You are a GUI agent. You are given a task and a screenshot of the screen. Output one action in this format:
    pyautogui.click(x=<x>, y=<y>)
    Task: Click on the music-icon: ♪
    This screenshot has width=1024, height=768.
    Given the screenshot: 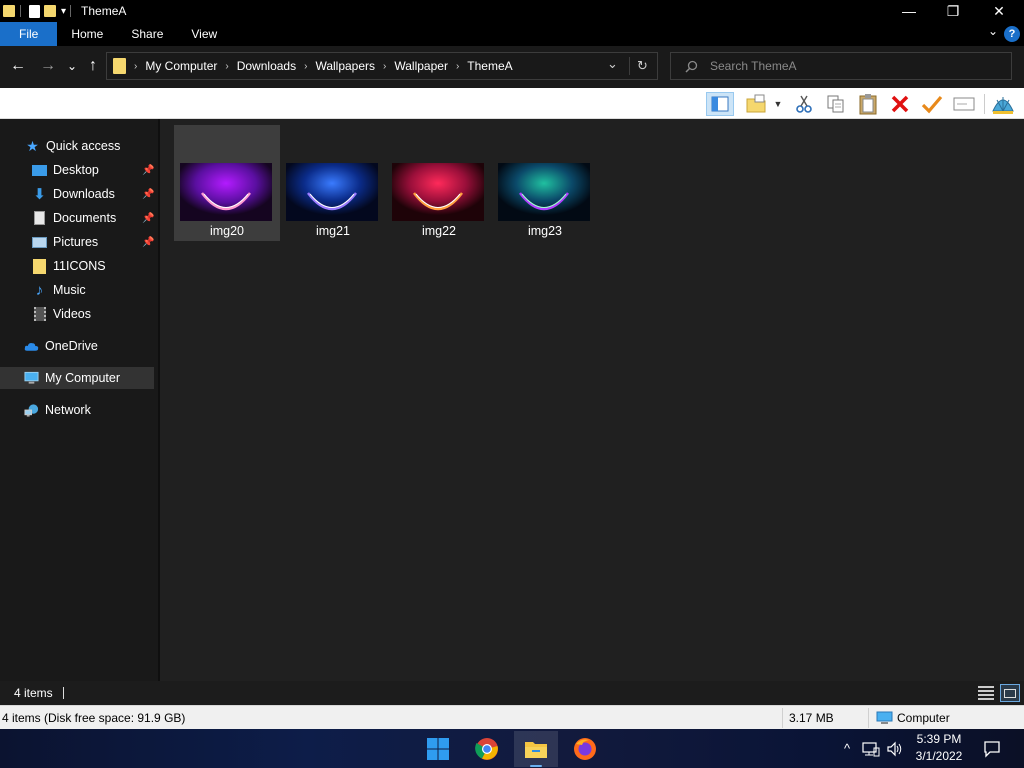 What is the action you would take?
    pyautogui.click(x=39, y=290)
    